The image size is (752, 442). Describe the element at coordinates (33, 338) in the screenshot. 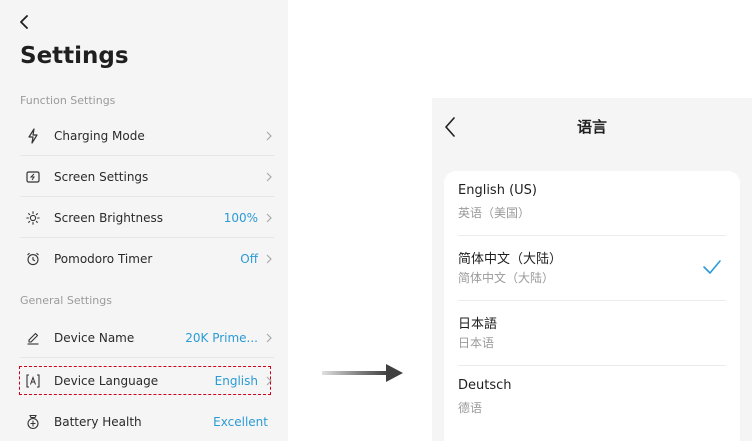

I see `pencil-icon` at that location.